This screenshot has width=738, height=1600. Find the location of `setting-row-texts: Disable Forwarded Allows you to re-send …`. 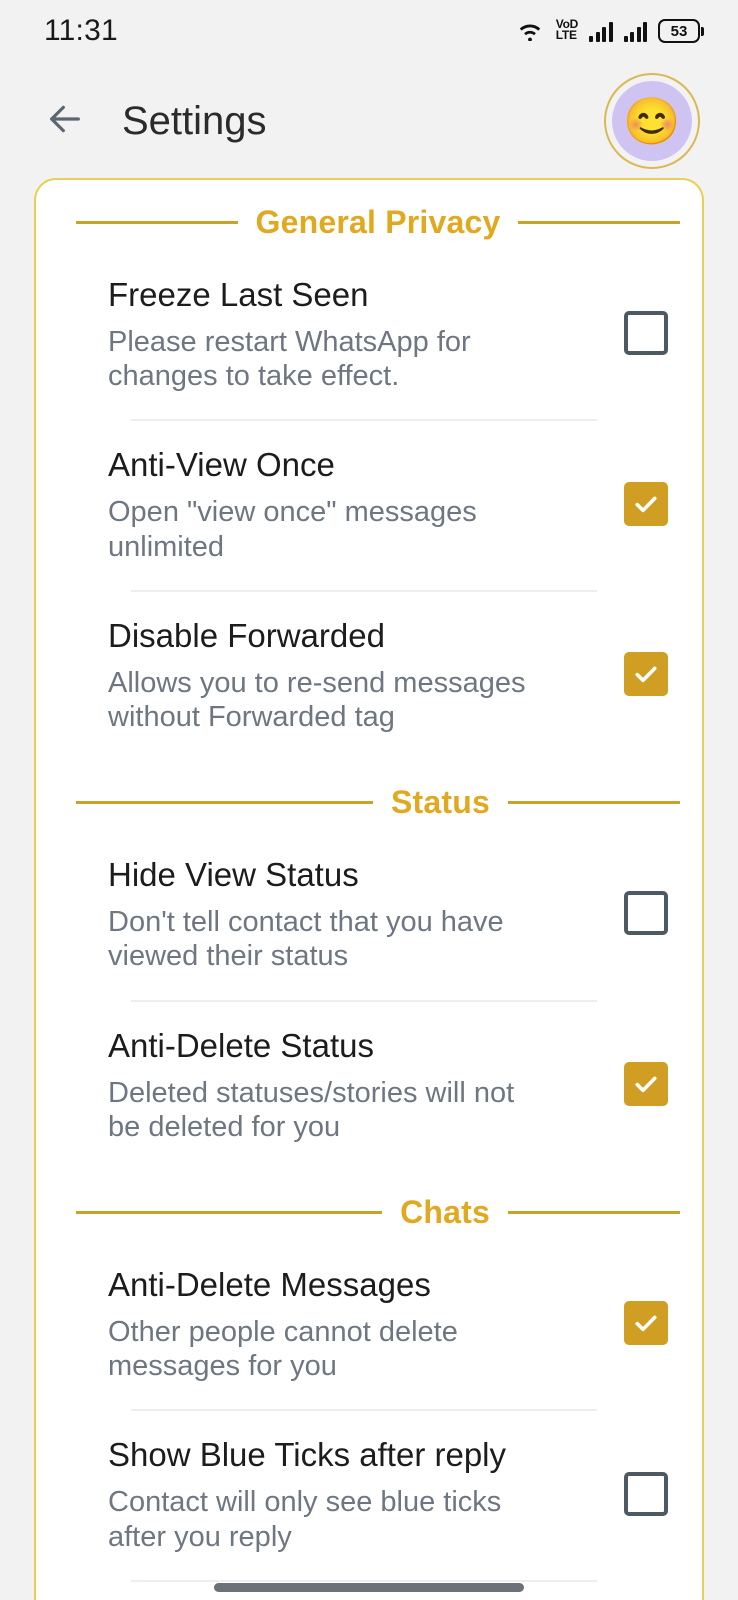

setting-row-texts: Disable Forwarded Allows you to re-send … is located at coordinates (349, 675).